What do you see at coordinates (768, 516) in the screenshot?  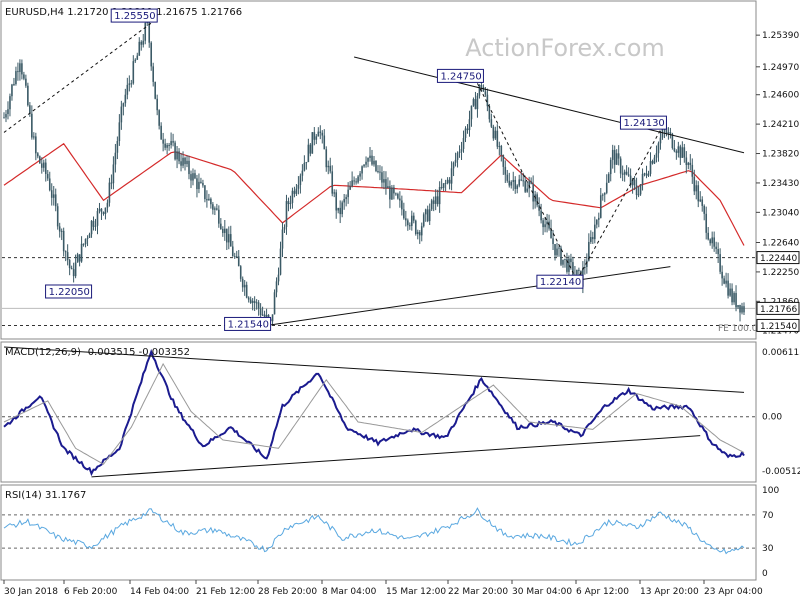 I see `rsi-tick-label: 70` at bounding box center [768, 516].